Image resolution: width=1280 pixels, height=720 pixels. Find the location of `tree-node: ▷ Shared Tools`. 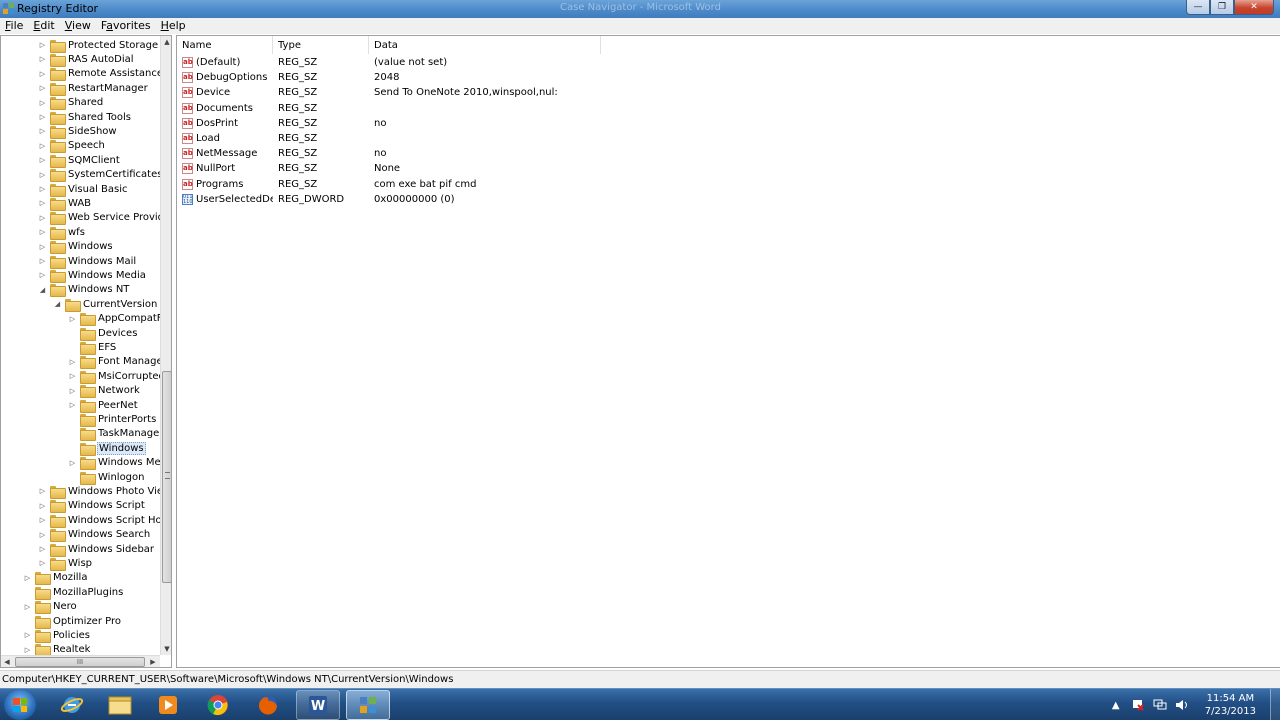

tree-node: ▷ Shared Tools is located at coordinates (85, 117).